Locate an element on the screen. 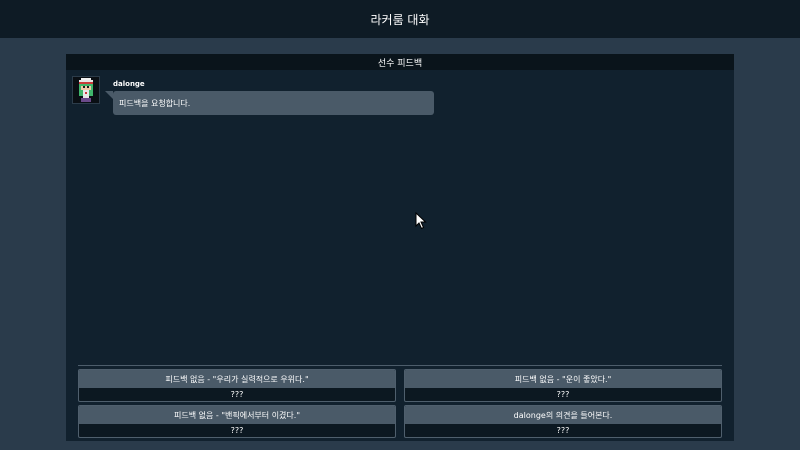  message-username: dalonge is located at coordinates (129, 84).